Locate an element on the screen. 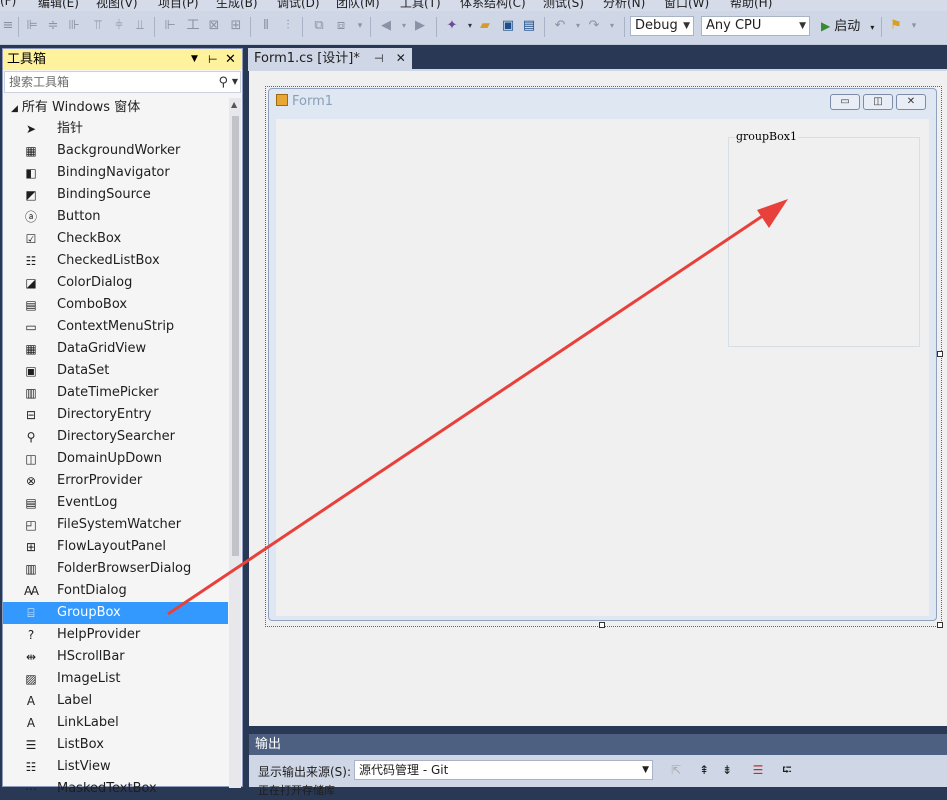 The width and height of the screenshot is (947, 800). toolbox-item-checkedlistbox: ☷ CheckedListBox is located at coordinates (115, 261).